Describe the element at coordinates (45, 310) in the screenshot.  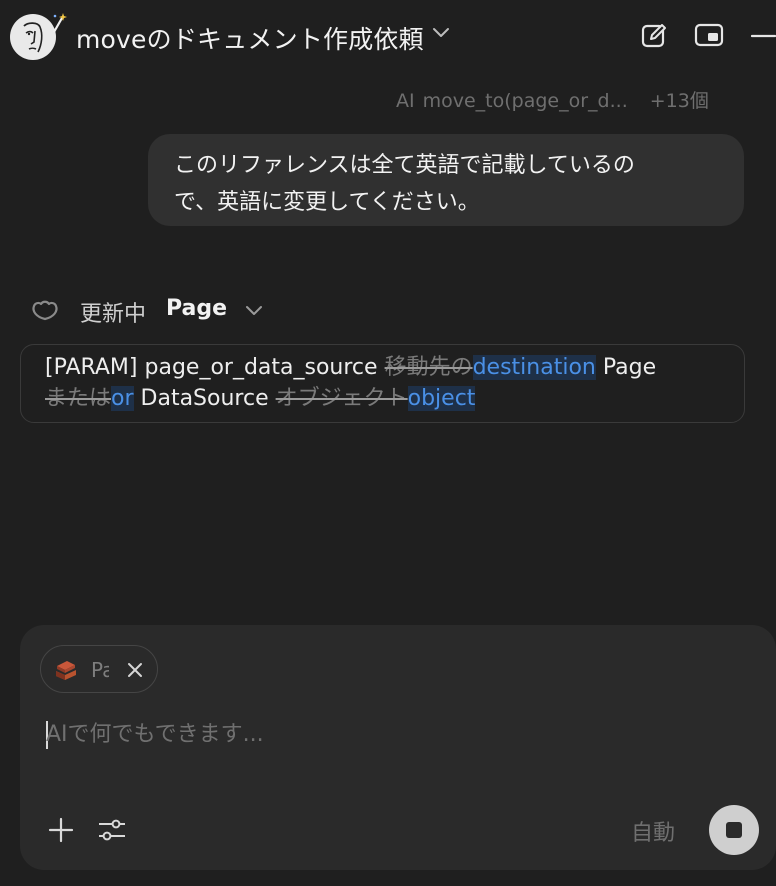
I see `loading-spinner-icon` at that location.